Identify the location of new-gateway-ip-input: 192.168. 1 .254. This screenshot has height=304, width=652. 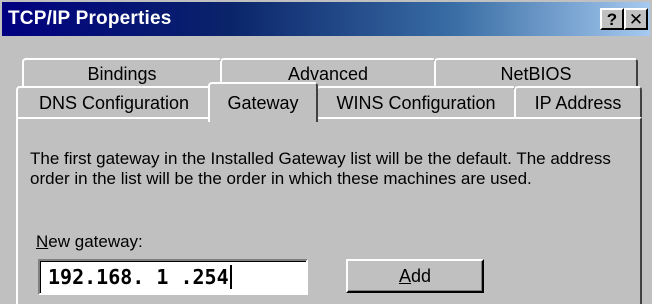
(173, 277).